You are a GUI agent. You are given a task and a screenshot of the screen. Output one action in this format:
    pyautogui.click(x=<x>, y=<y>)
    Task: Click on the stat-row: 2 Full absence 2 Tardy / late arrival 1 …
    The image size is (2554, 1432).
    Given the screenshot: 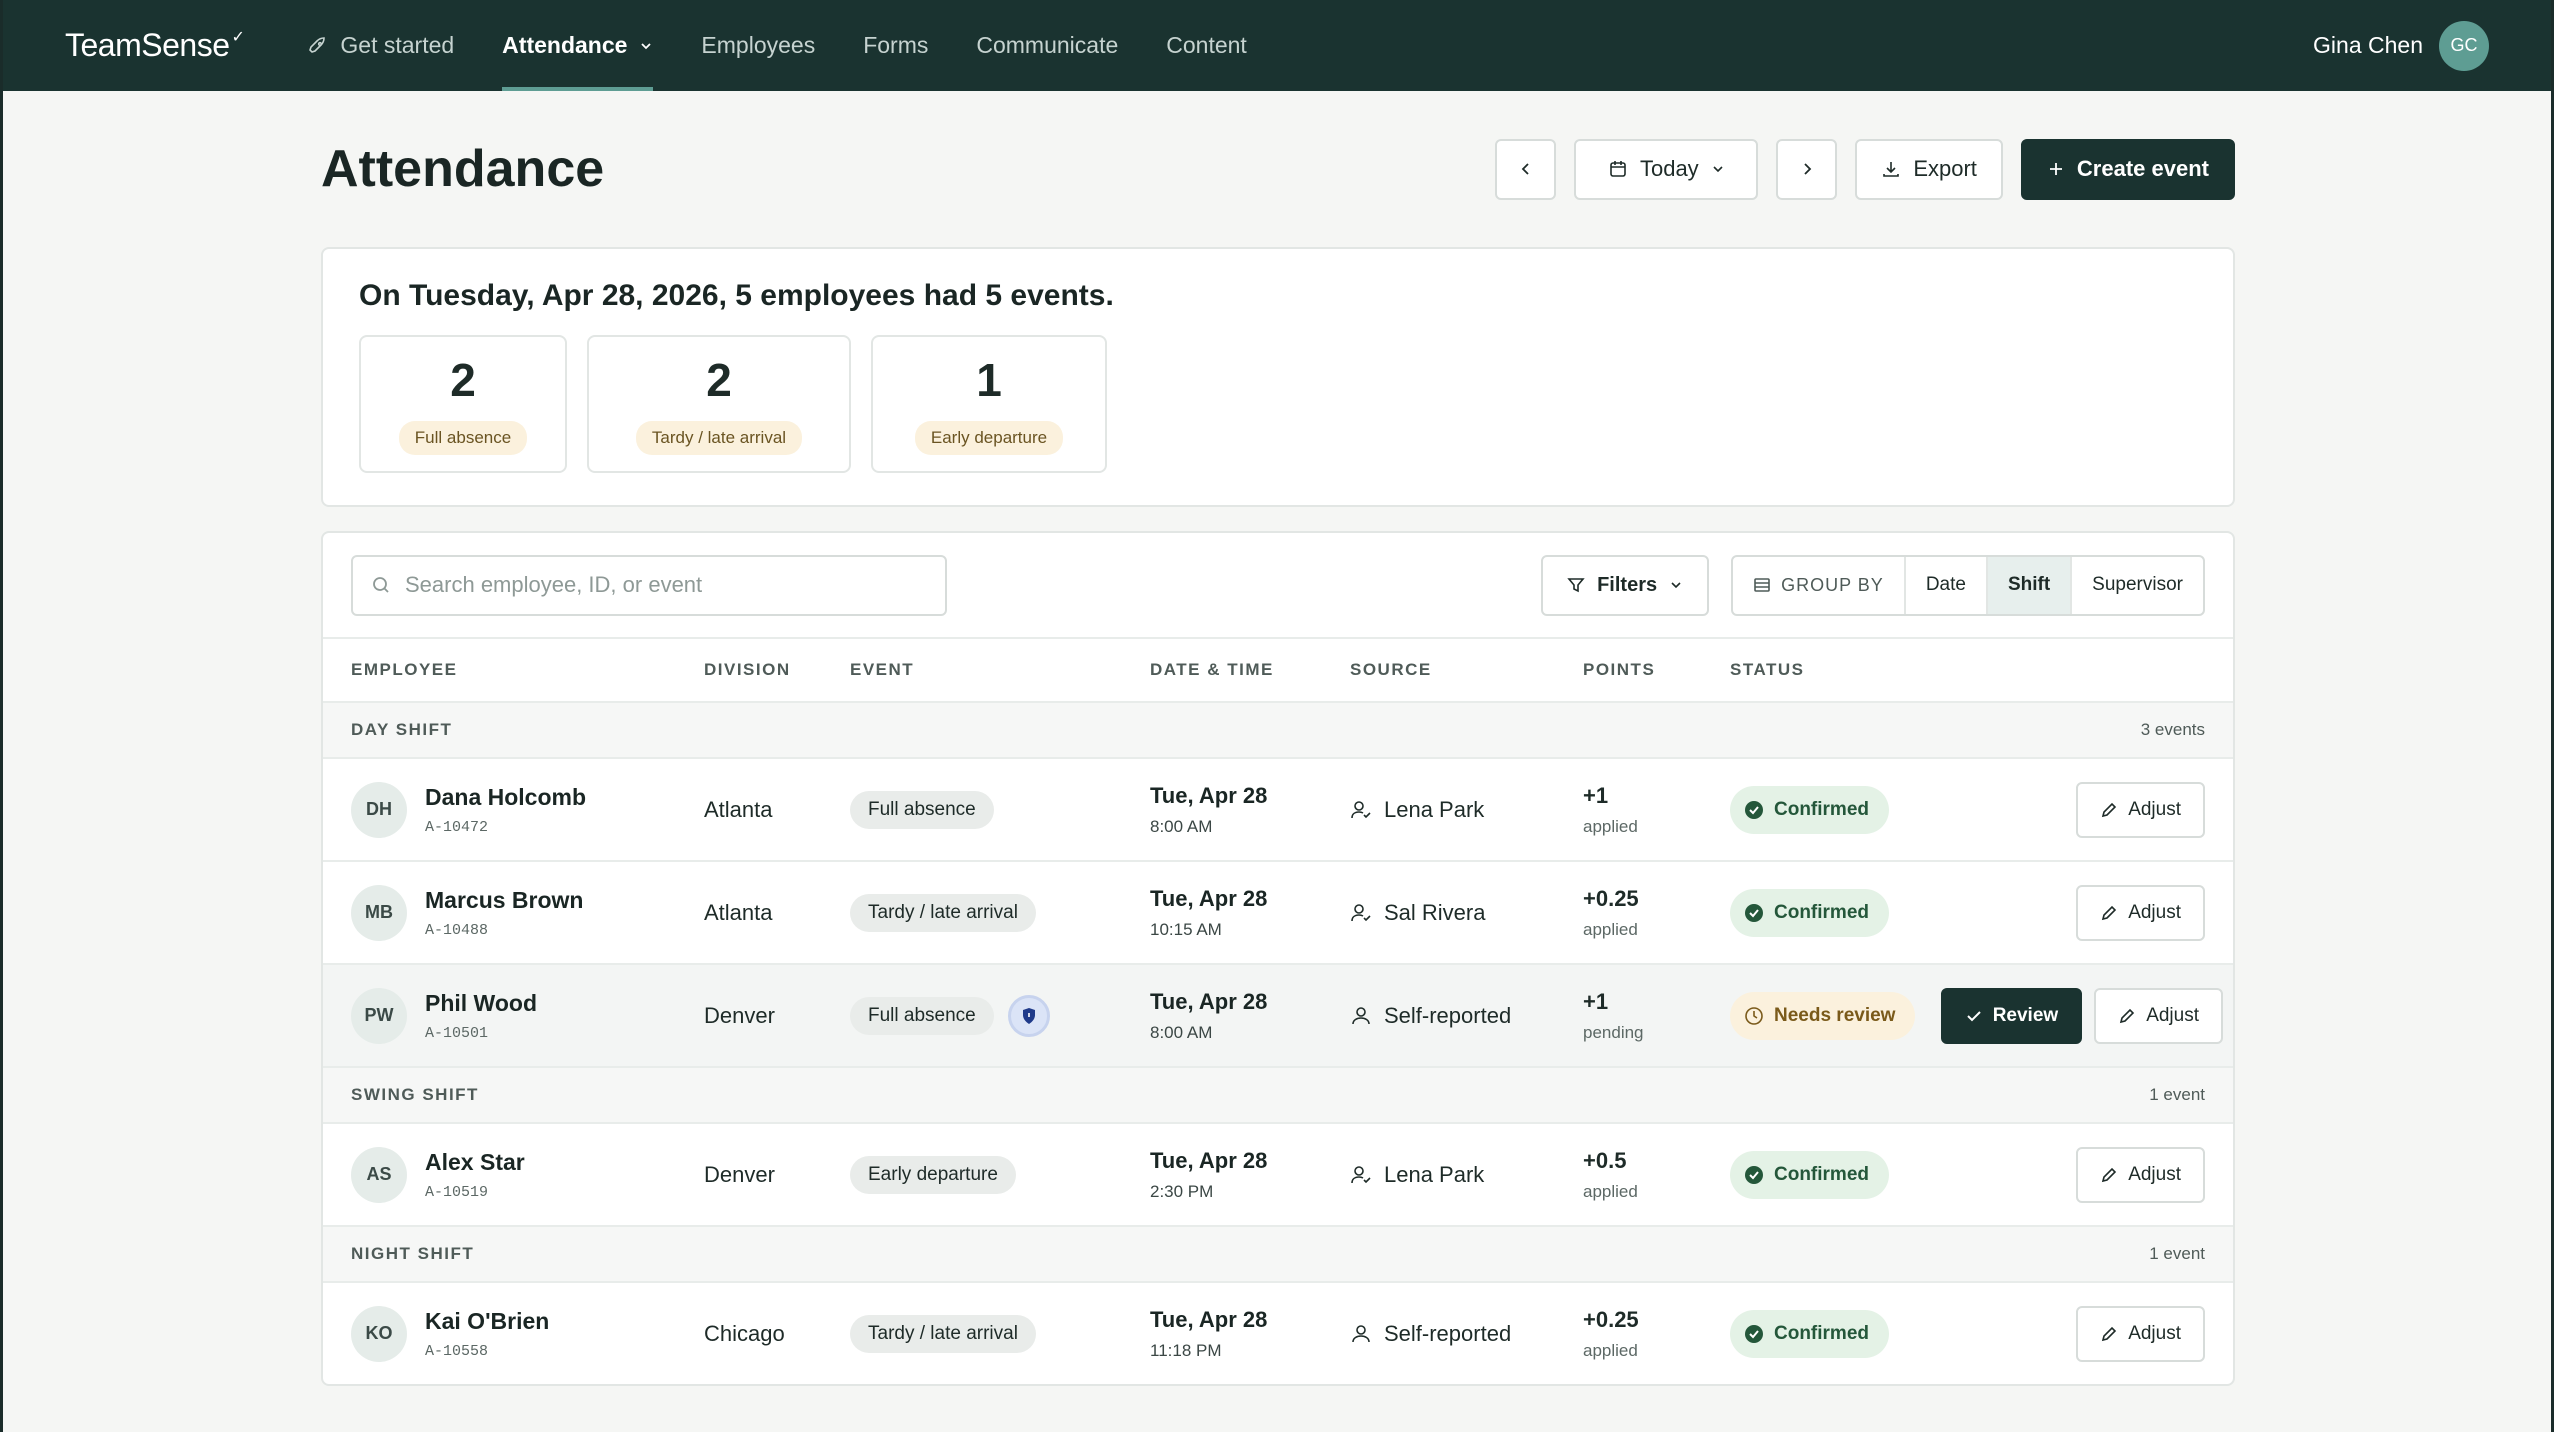 What is the action you would take?
    pyautogui.click(x=1278, y=404)
    